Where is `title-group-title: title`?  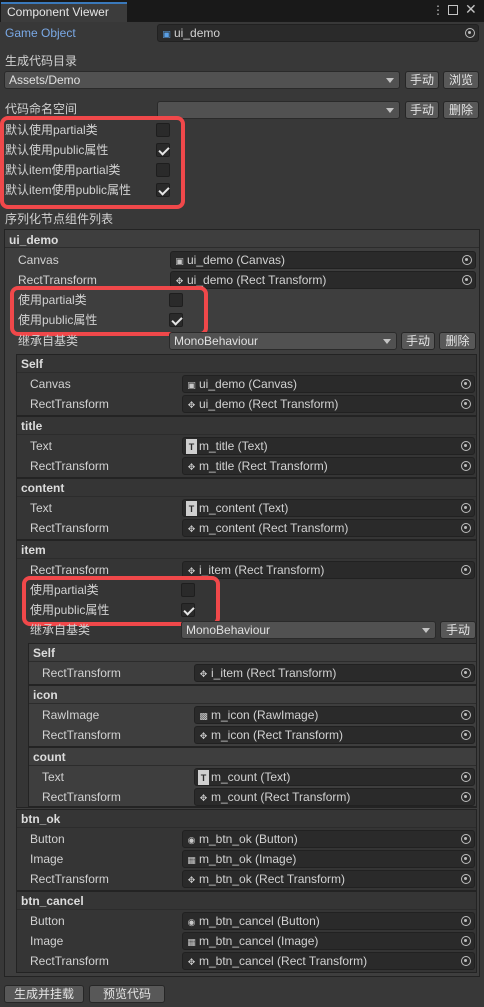
title-group-title: title is located at coordinates (32, 426).